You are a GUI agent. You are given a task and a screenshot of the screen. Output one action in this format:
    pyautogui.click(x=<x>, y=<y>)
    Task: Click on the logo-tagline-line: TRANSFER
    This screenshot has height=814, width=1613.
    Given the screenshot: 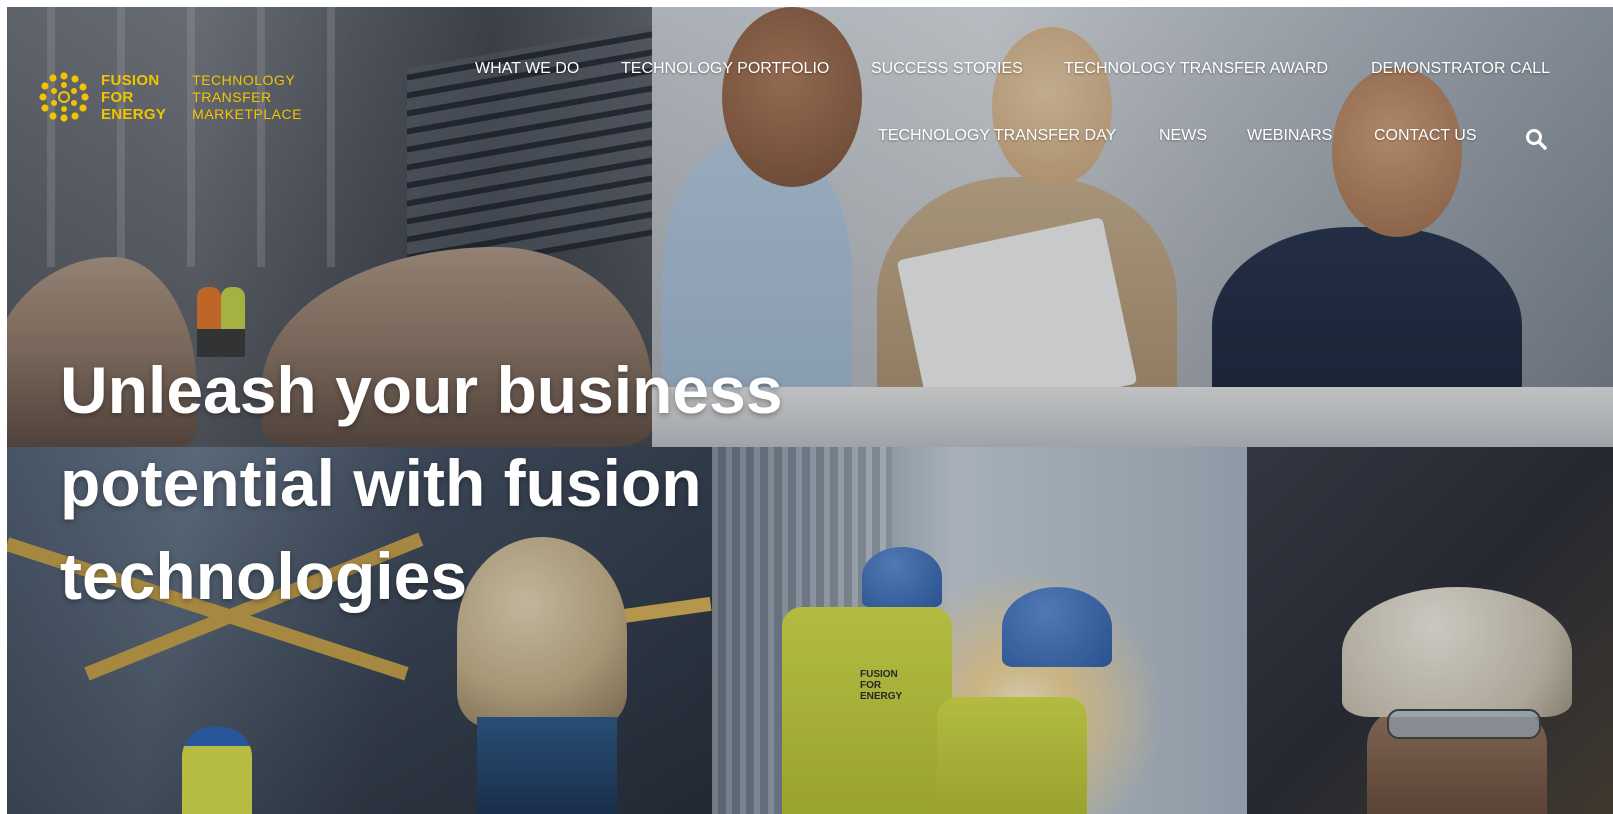 What is the action you would take?
    pyautogui.click(x=232, y=96)
    